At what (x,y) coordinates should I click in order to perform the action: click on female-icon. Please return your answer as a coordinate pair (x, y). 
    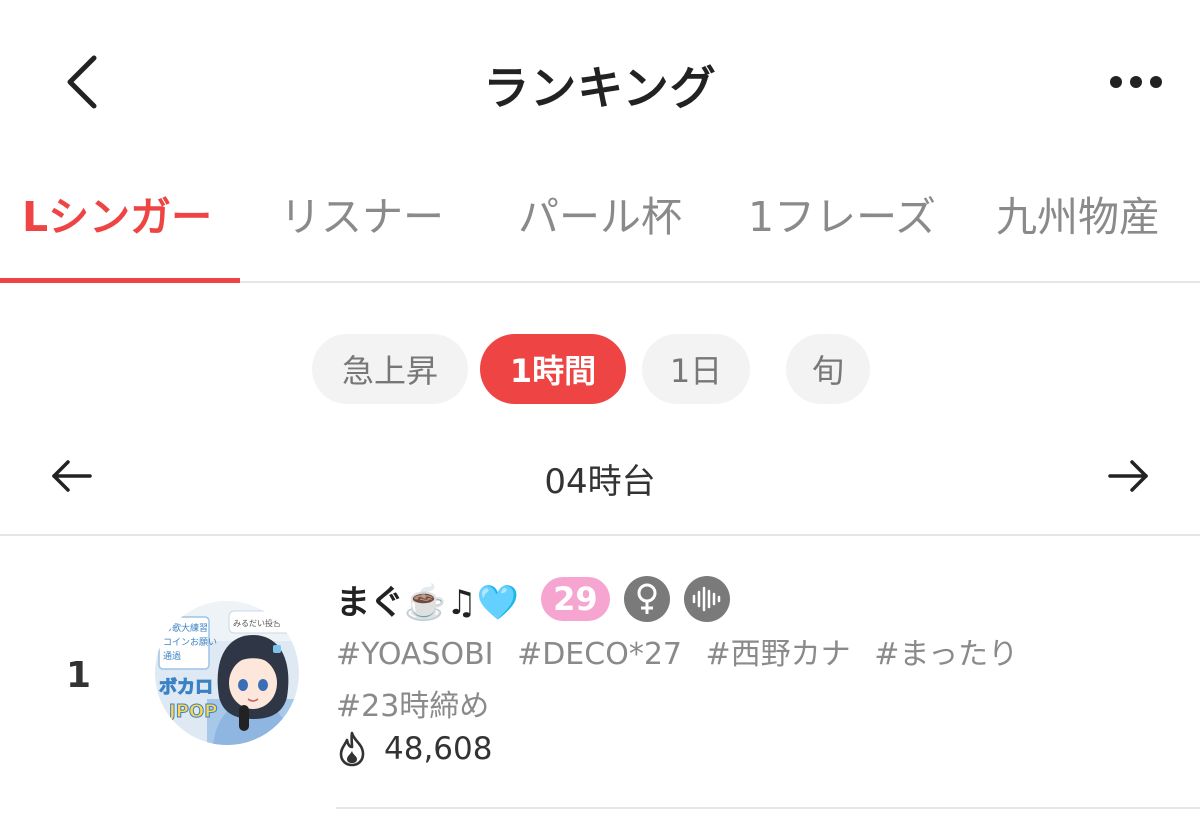
    Looking at the image, I should click on (647, 598).